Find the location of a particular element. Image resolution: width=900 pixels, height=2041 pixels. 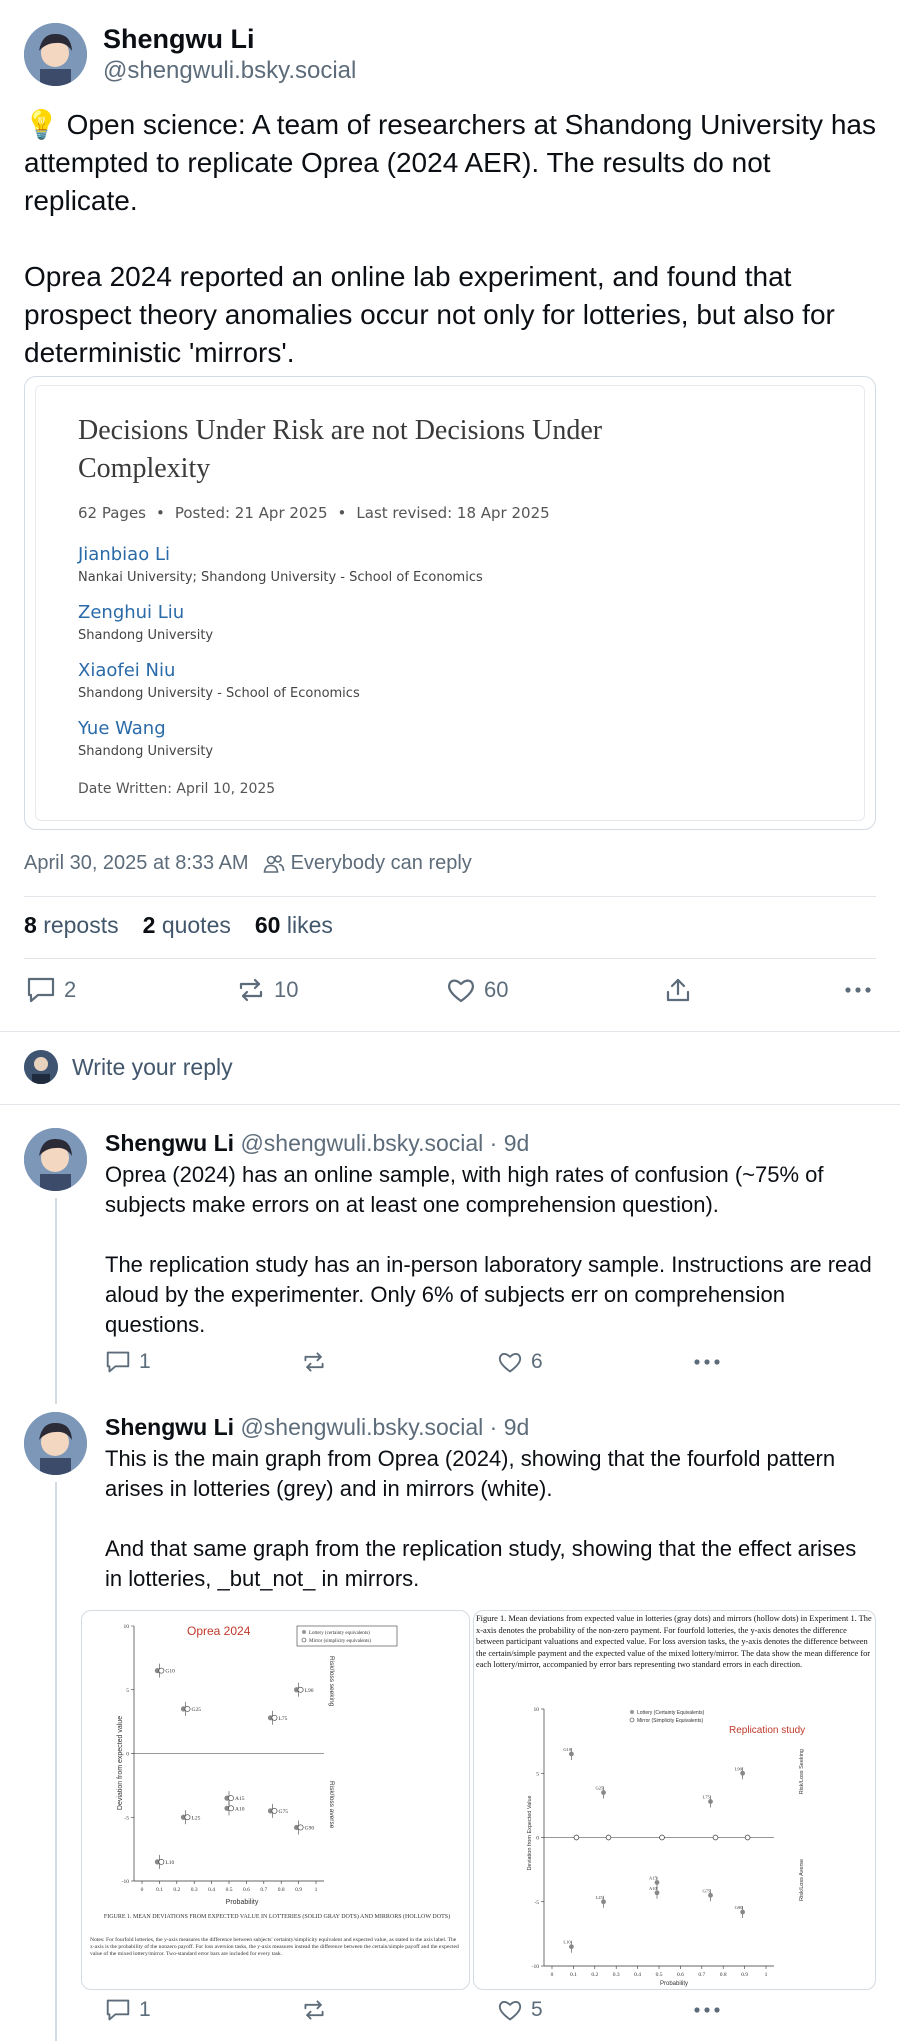

post-timestamp: April 30, 2025 at 8:33 AM is located at coordinates (136, 863).